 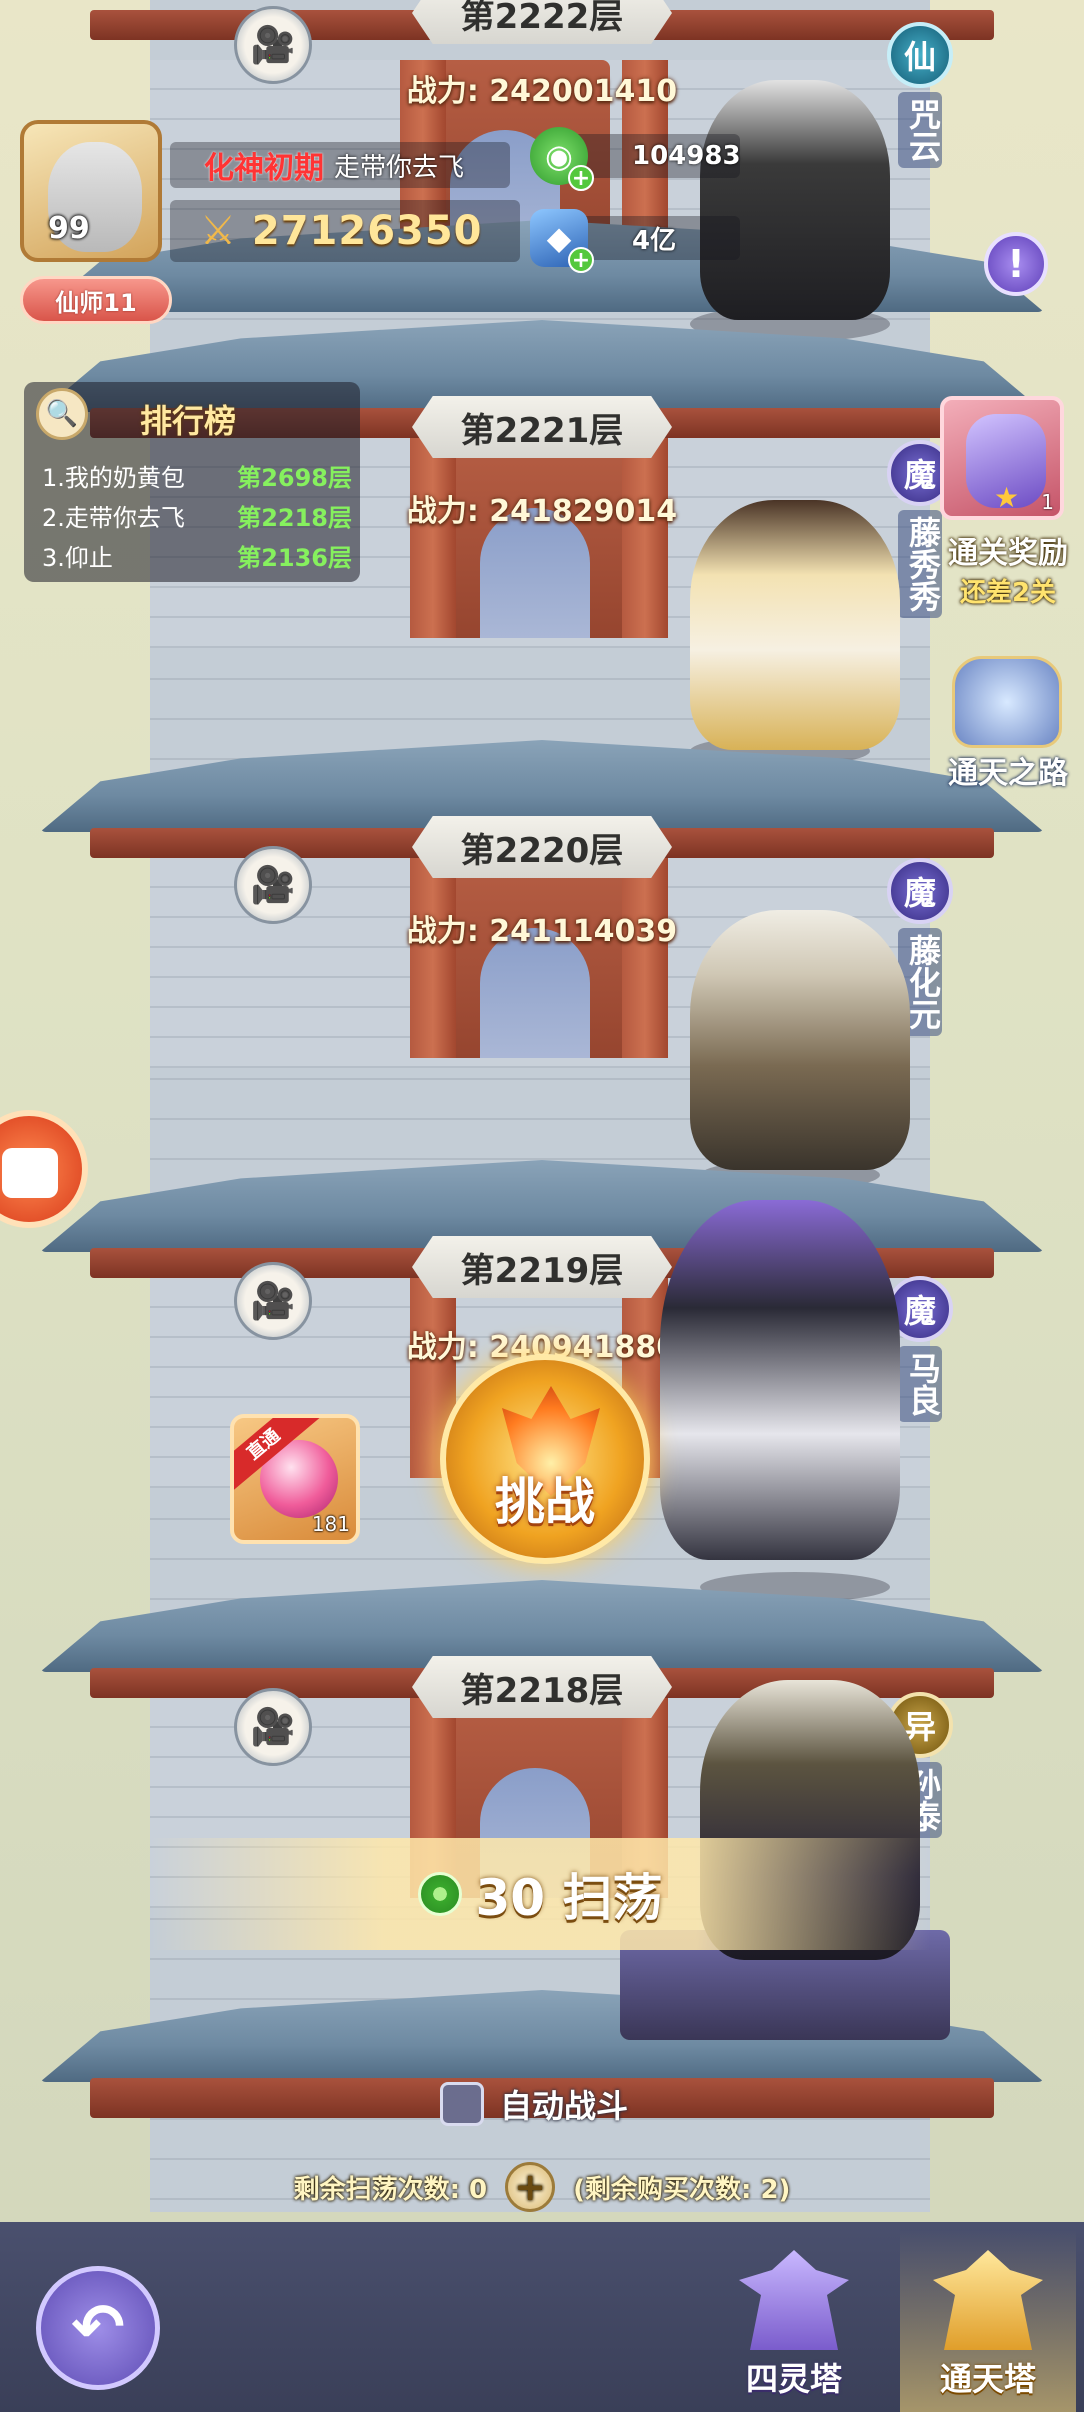 I want to click on star-icon: ★, so click(x=1007, y=497).